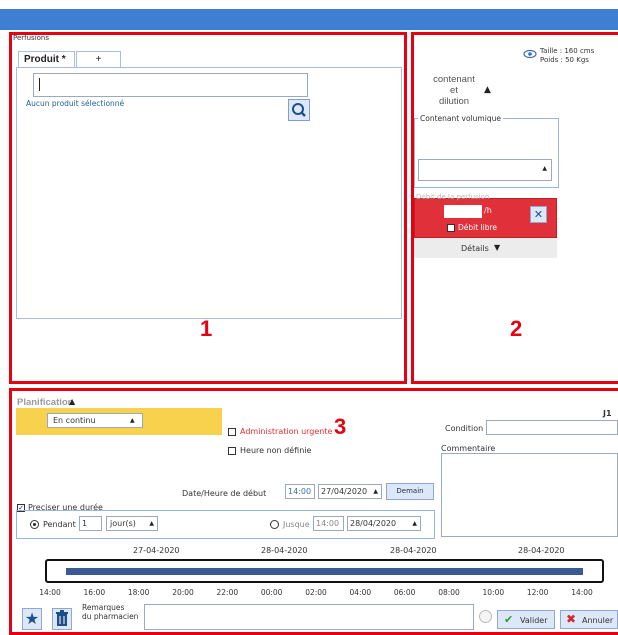 This screenshot has height=635, width=618. Describe the element at coordinates (534, 620) in the screenshot. I see `validate-label: Valider` at that location.